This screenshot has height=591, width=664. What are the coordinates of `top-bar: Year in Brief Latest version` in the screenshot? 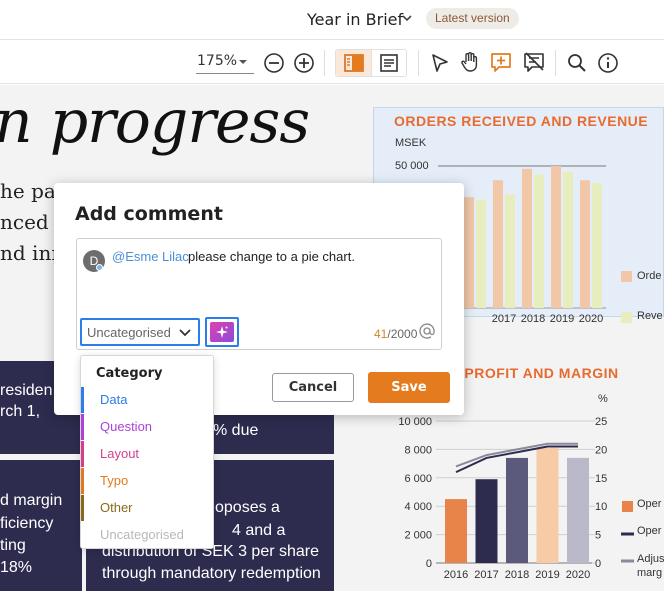 It's located at (332, 20).